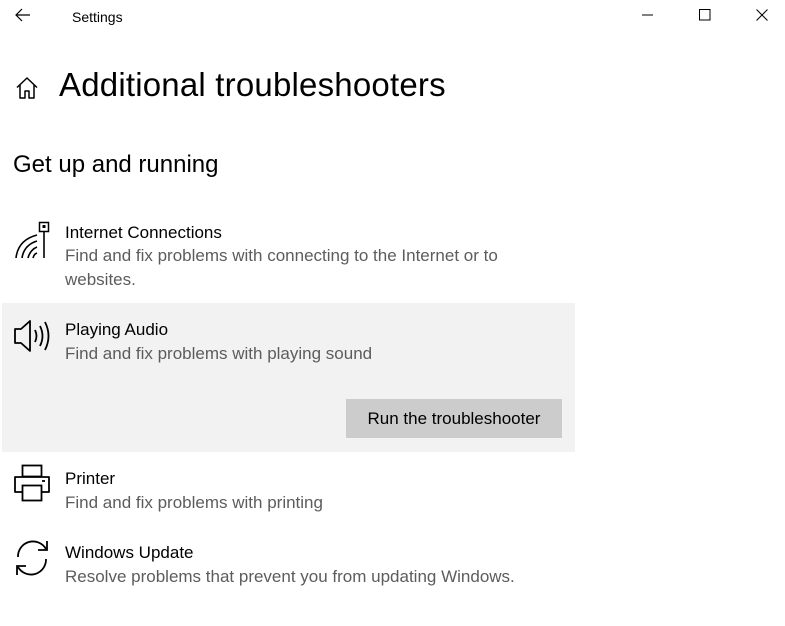 This screenshot has width=785, height=626. What do you see at coordinates (117, 329) in the screenshot?
I see `troubleshooter-name: Playing Audio` at bounding box center [117, 329].